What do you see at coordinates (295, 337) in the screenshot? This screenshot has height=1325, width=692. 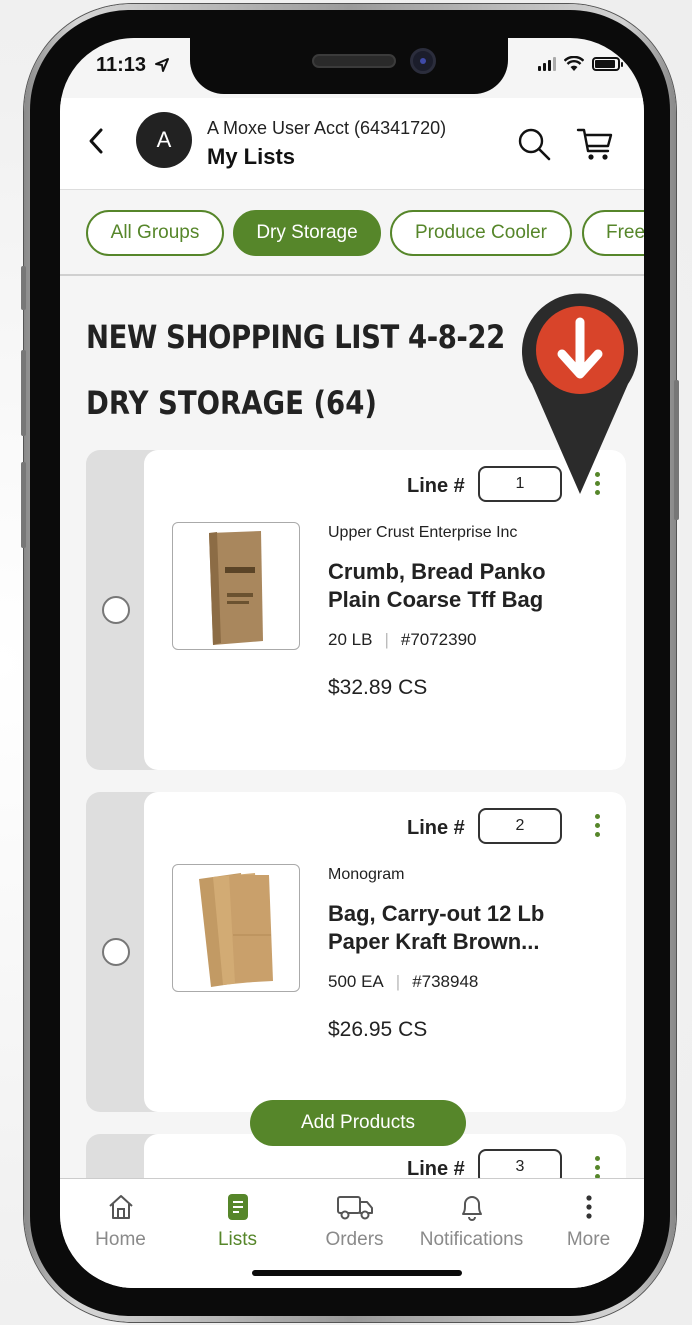 I see `list-title: NEW SHOPPING LIST 4-8-22` at bounding box center [295, 337].